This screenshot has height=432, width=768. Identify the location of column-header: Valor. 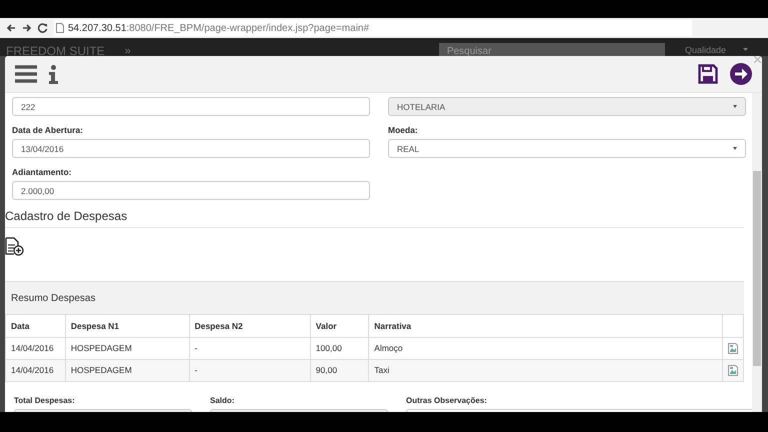
(339, 326).